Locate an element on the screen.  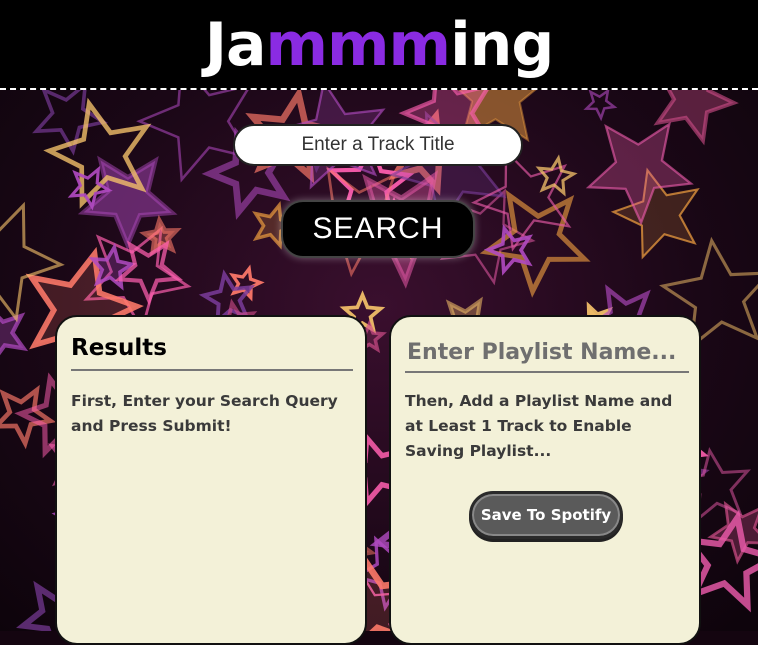
search-button: SEARCH is located at coordinates (378, 229).